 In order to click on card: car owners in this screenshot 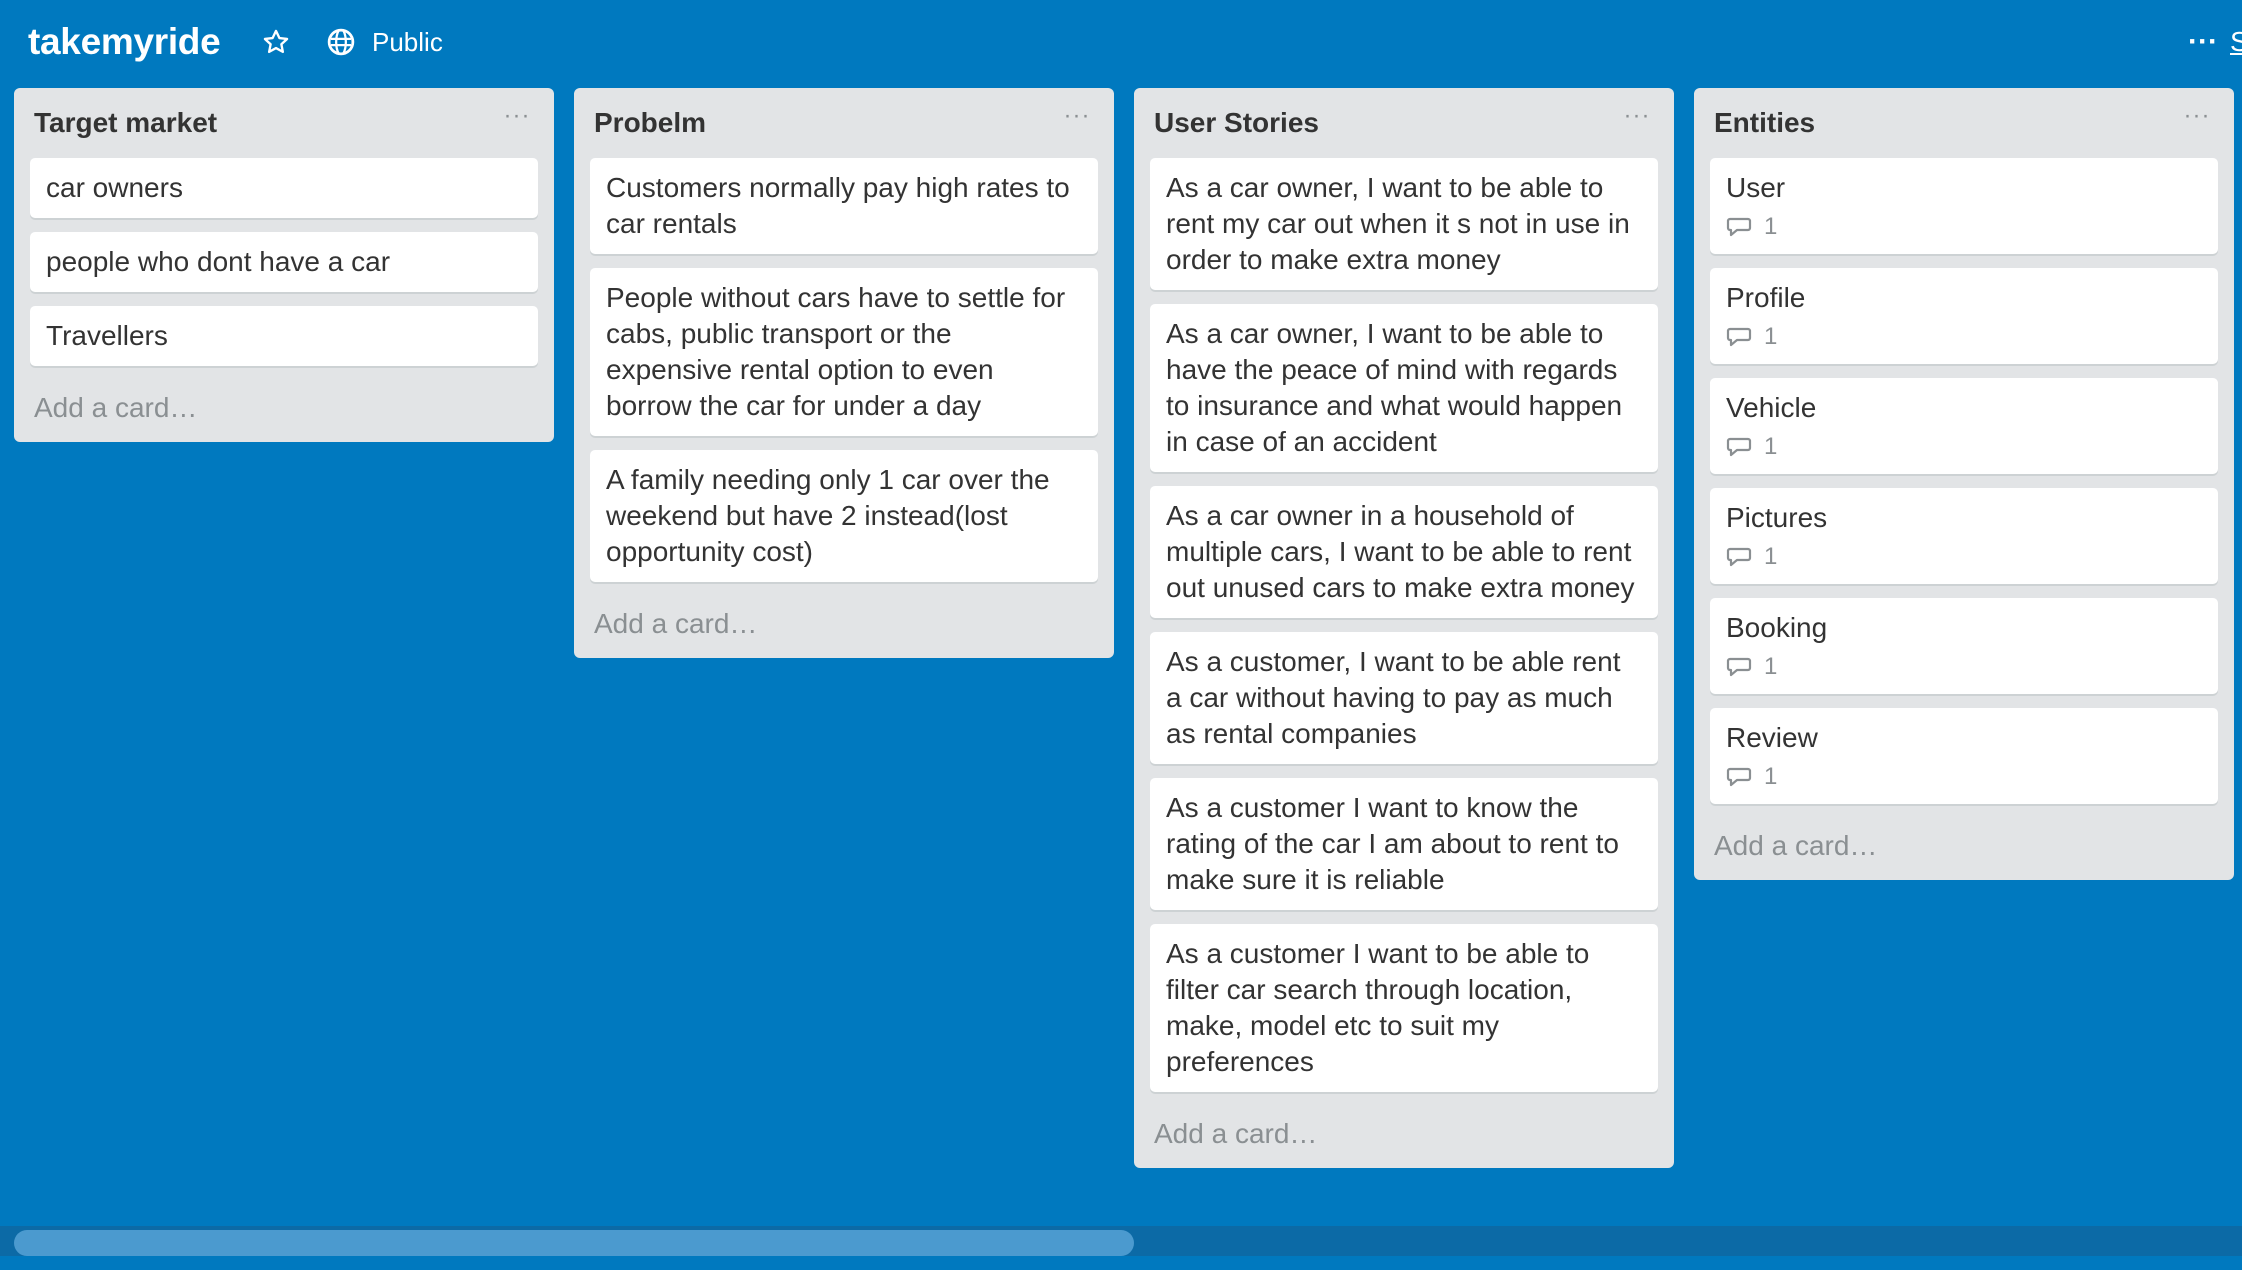, I will do `click(284, 188)`.